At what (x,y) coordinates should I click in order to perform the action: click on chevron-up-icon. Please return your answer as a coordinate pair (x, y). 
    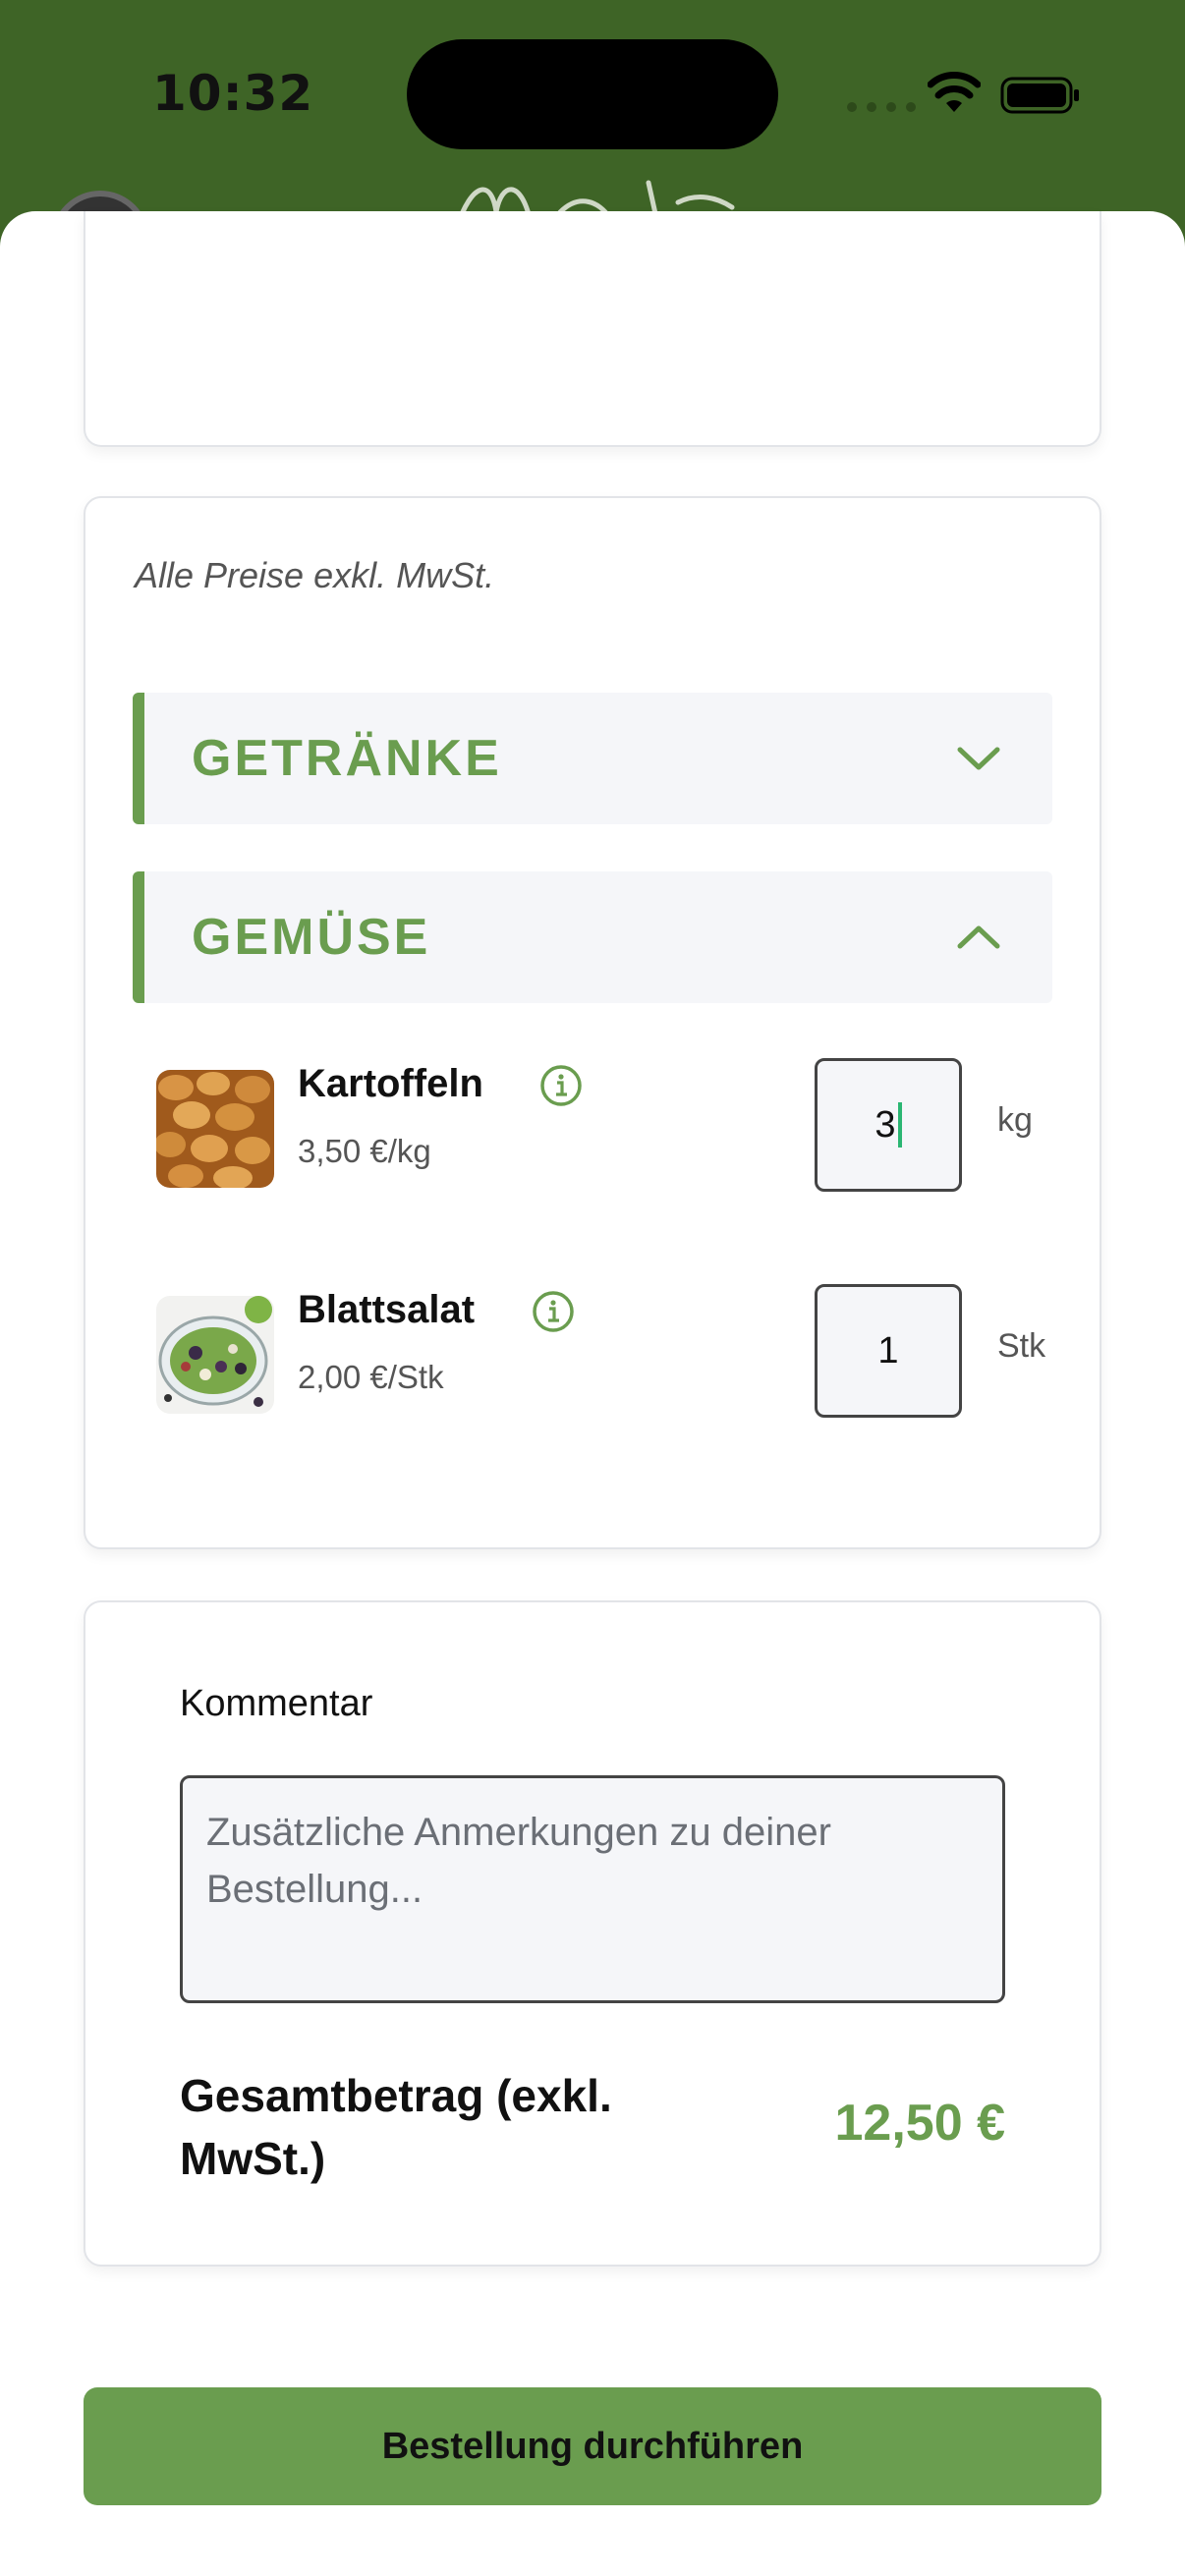
    Looking at the image, I should click on (979, 937).